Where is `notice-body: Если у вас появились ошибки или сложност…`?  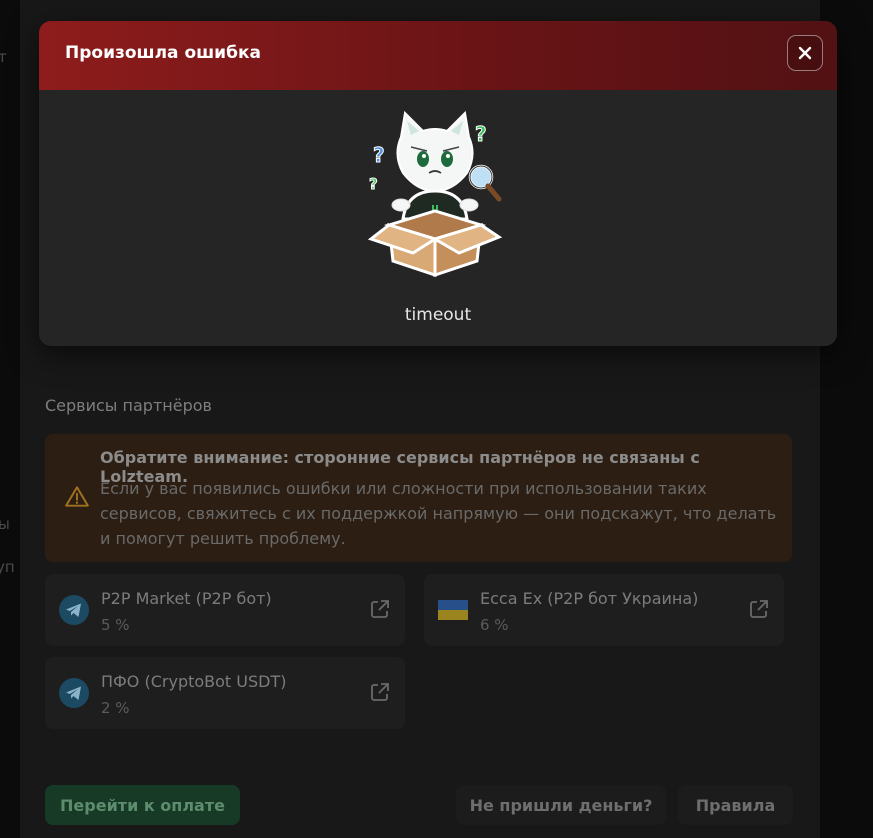
notice-body: Если у вас появились ошибки или сложност… is located at coordinates (438, 513).